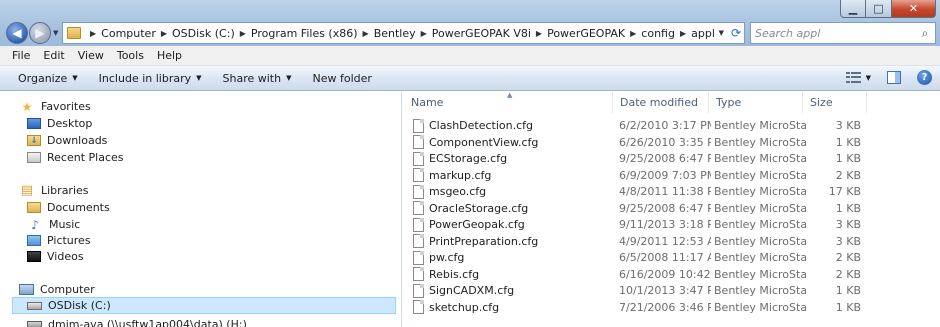  Describe the element at coordinates (65, 256) in the screenshot. I see `sidebar-item-label: Videos` at that location.